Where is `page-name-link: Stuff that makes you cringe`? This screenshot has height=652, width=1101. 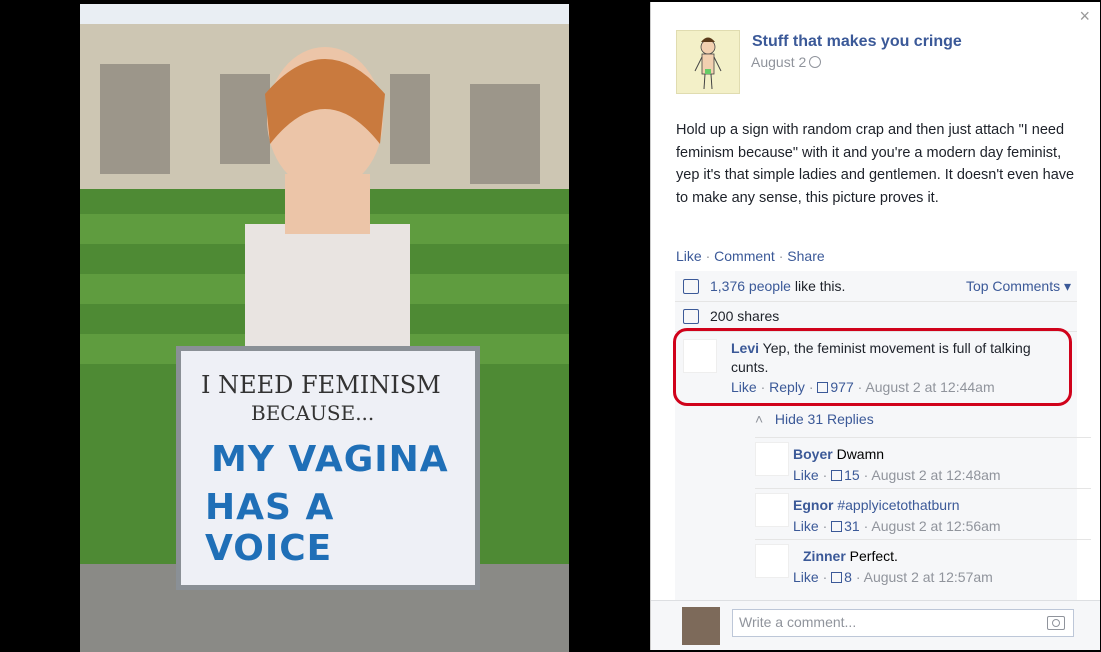 page-name-link: Stuff that makes you cringe is located at coordinates (857, 42).